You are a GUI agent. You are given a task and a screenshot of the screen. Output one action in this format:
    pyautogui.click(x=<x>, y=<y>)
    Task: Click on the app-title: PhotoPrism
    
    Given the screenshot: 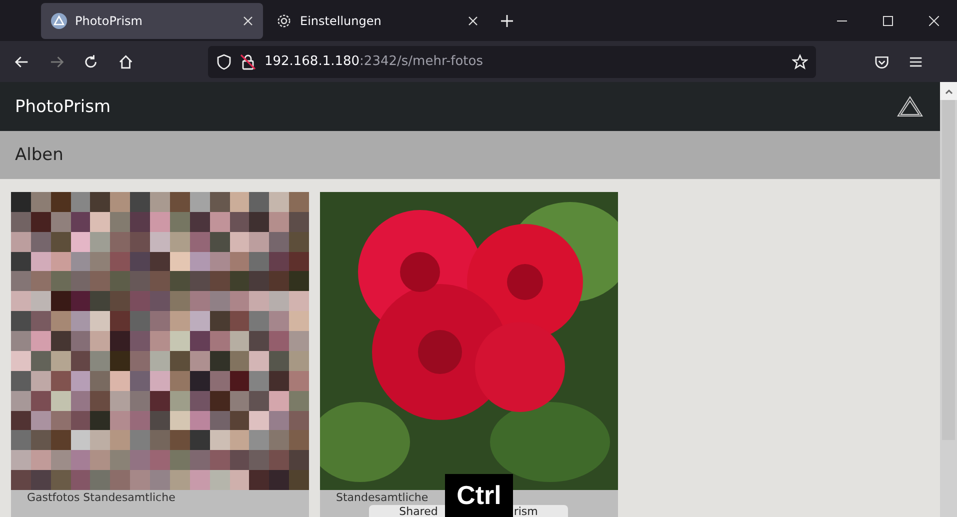 What is the action you would take?
    pyautogui.click(x=63, y=106)
    